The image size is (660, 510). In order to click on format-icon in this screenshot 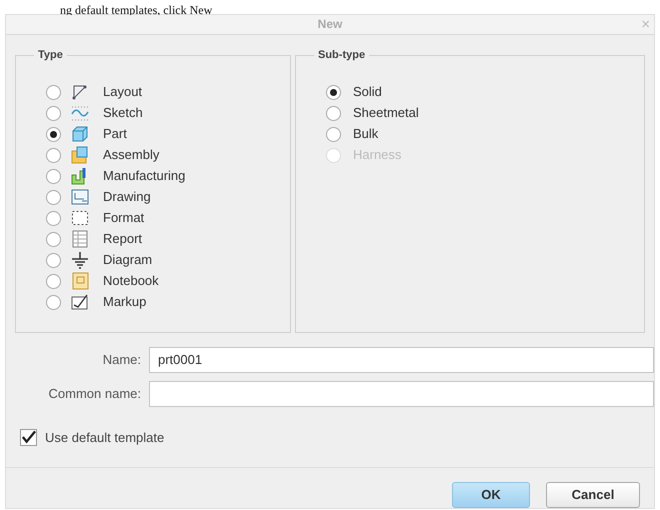, I will do `click(80, 218)`.